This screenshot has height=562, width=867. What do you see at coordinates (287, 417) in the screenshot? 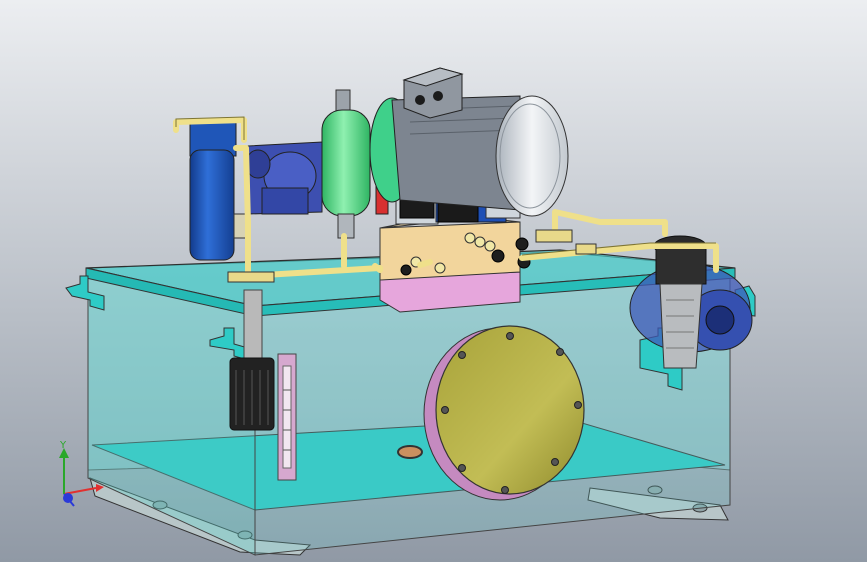
I see `level-gauge` at bounding box center [287, 417].